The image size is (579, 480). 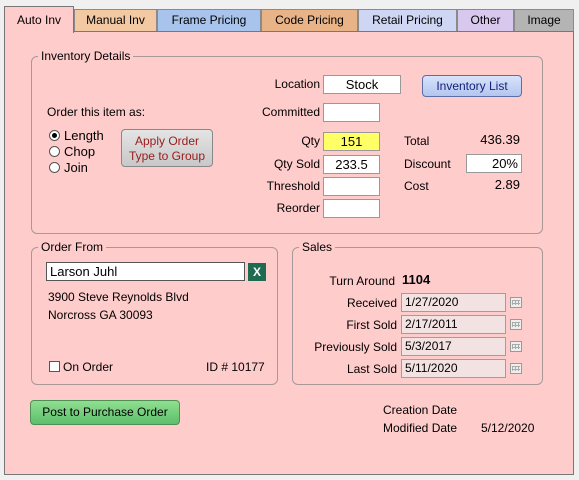 What do you see at coordinates (453, 368) in the screenshot?
I see `last-sold-date-field: 5/11/2020` at bounding box center [453, 368].